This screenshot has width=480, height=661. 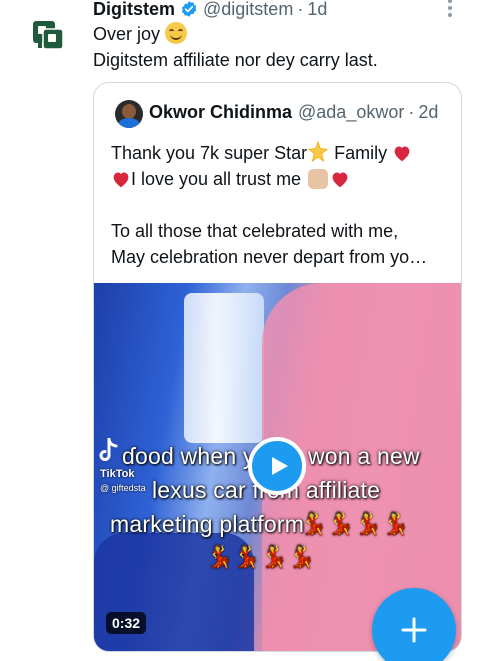 I want to click on tweet-text-line1: Over joy, so click(x=140, y=34).